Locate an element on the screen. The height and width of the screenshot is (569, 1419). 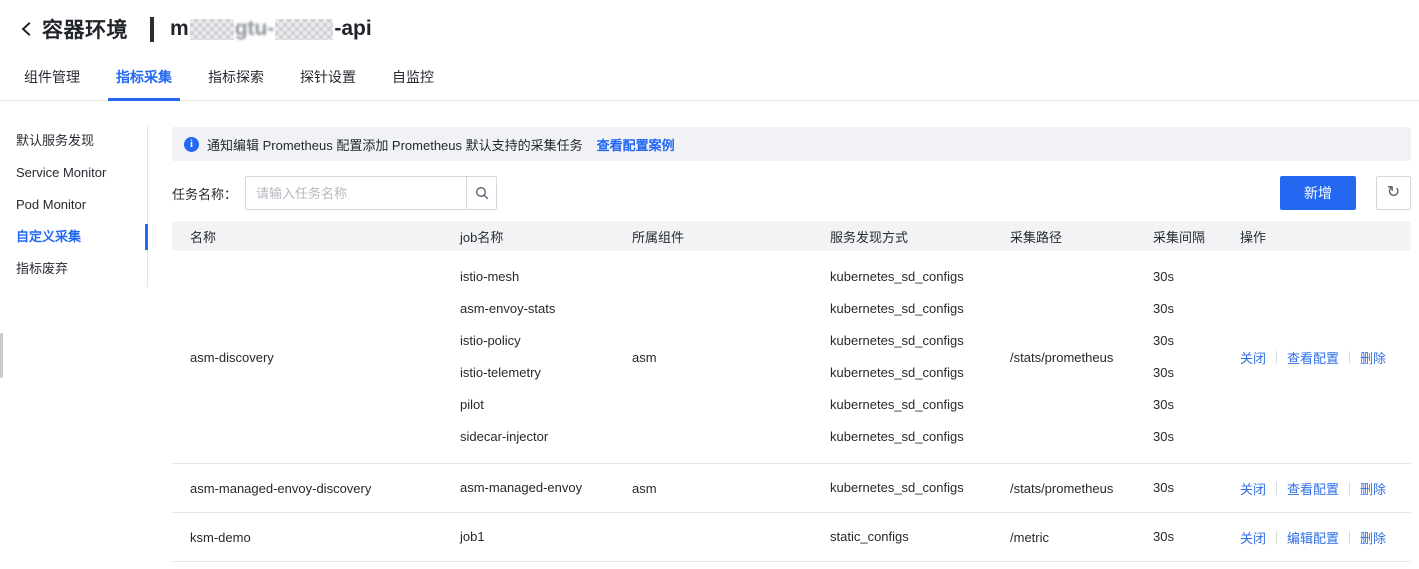
cell-job-names: asm-managed-envoy is located at coordinates (546, 488).